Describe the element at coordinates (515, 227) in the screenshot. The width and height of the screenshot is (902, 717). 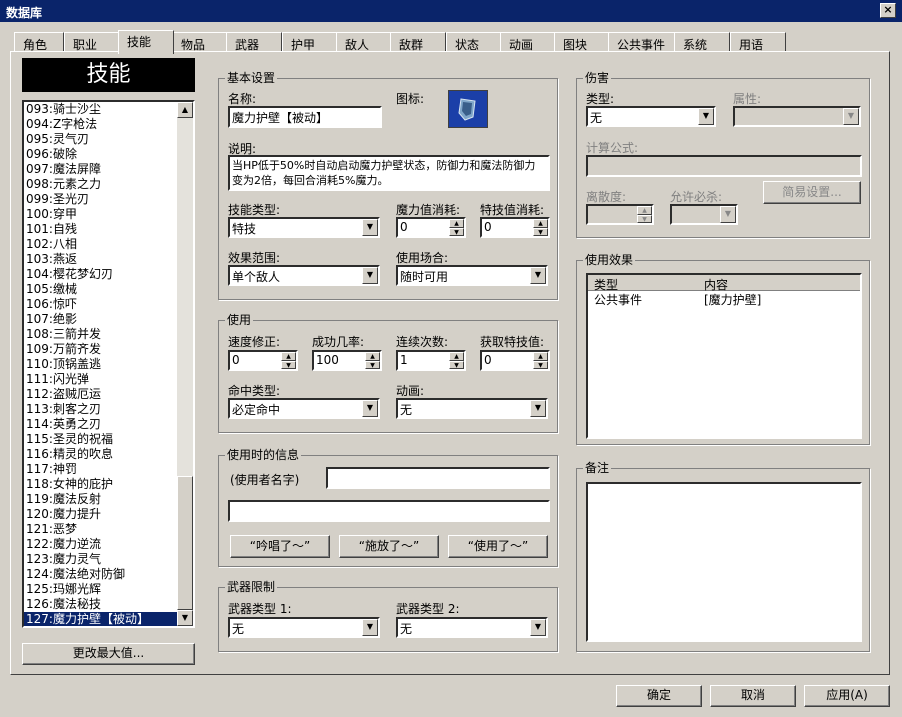
I see `tp-cost-spinner: 0 ▲ ▼` at that location.